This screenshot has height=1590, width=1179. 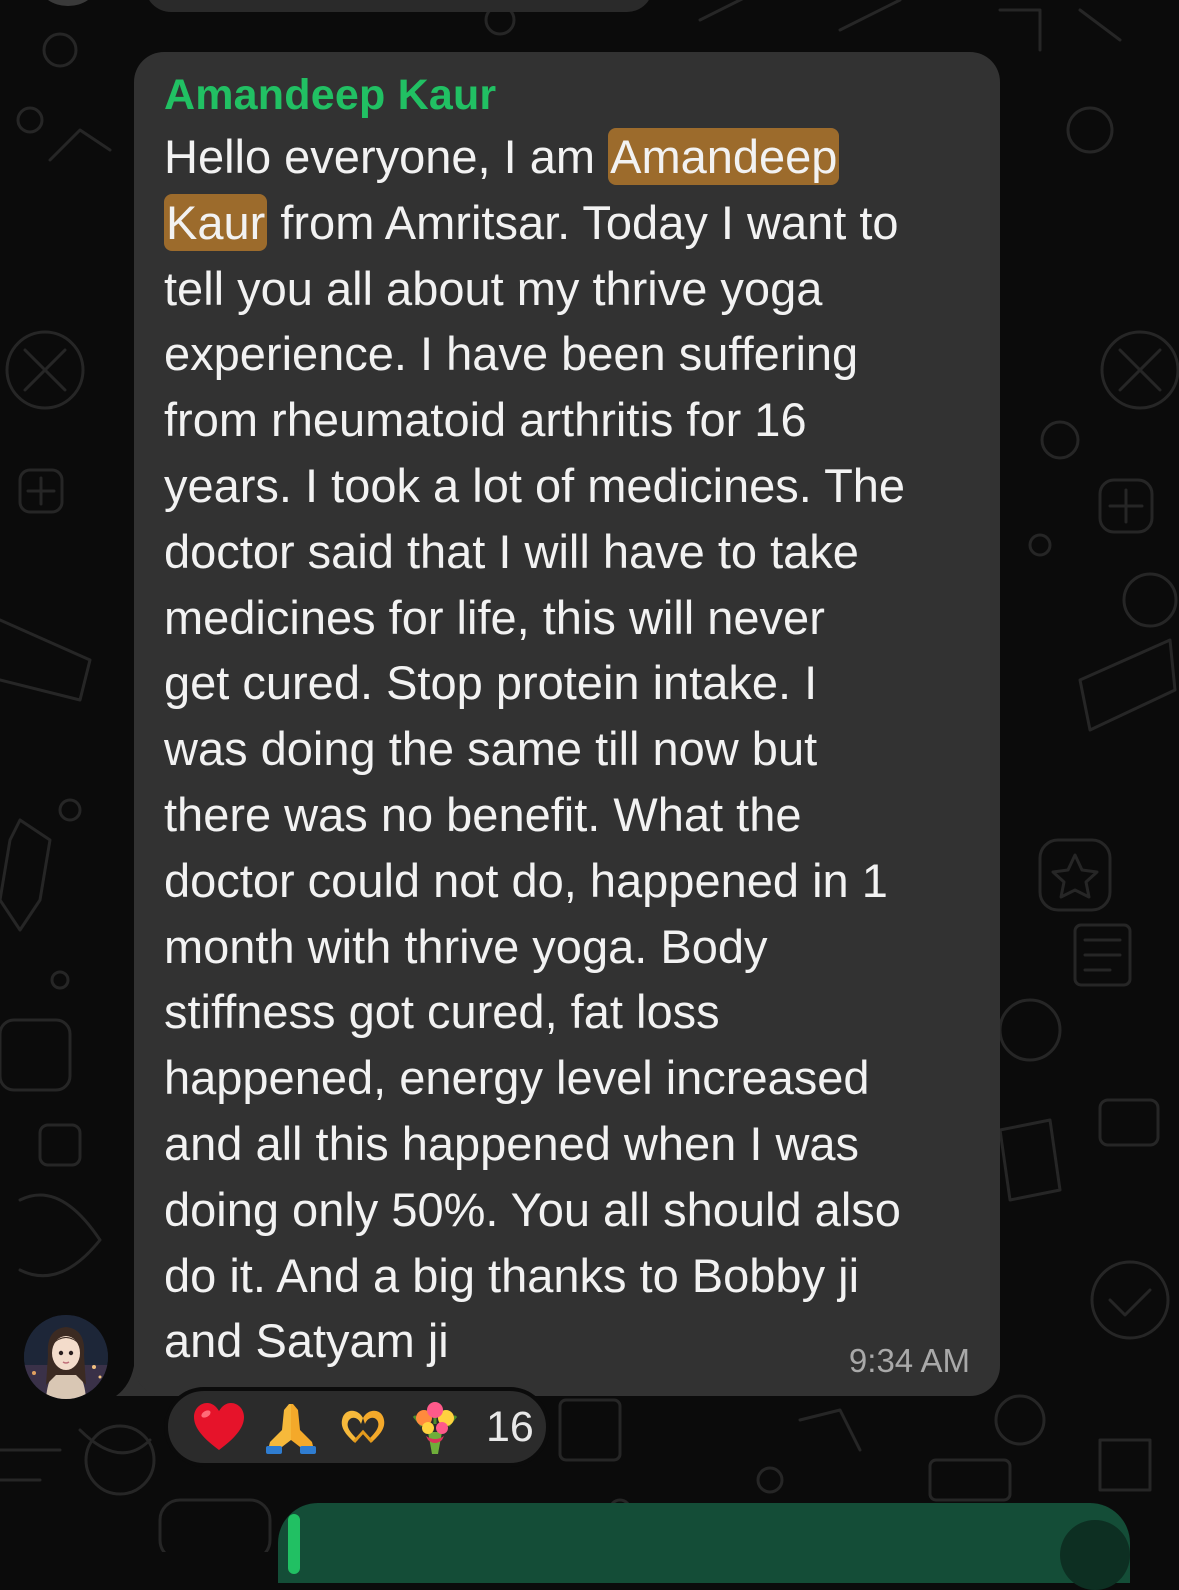 I want to click on avatar-image, so click(x=66, y=1357).